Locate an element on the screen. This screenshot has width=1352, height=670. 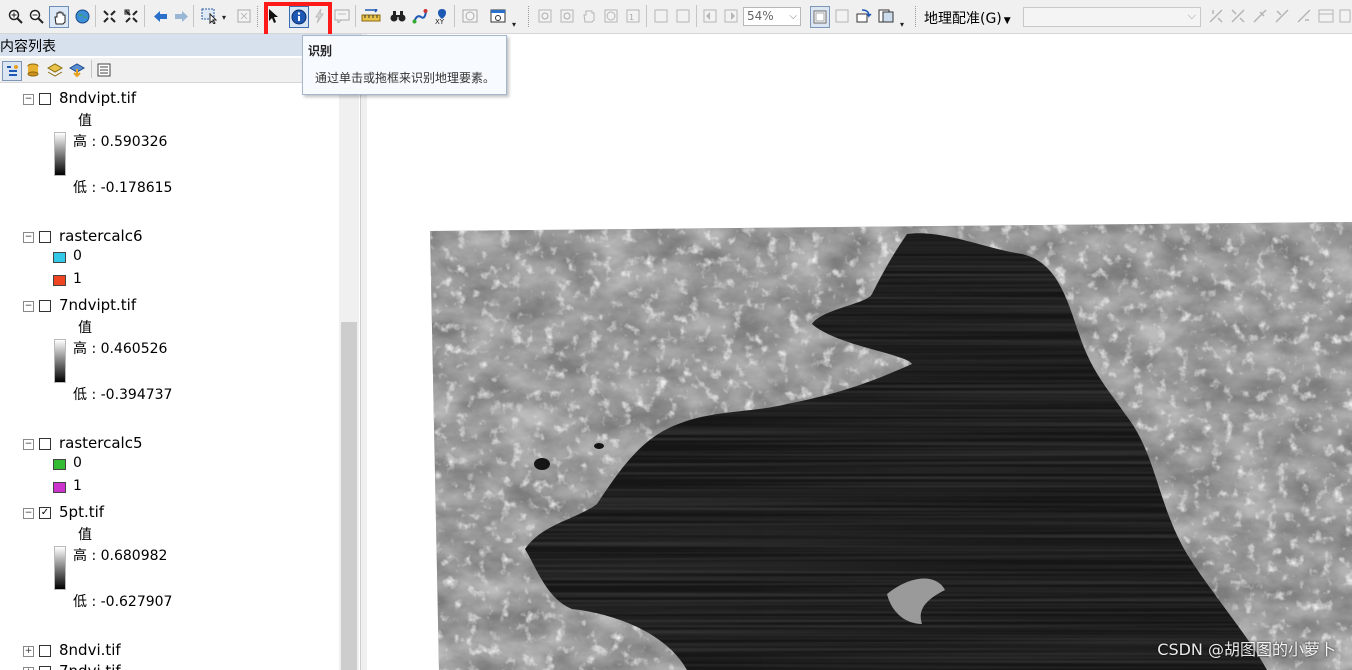
tooltip-title: 识别 is located at coordinates (320, 51).